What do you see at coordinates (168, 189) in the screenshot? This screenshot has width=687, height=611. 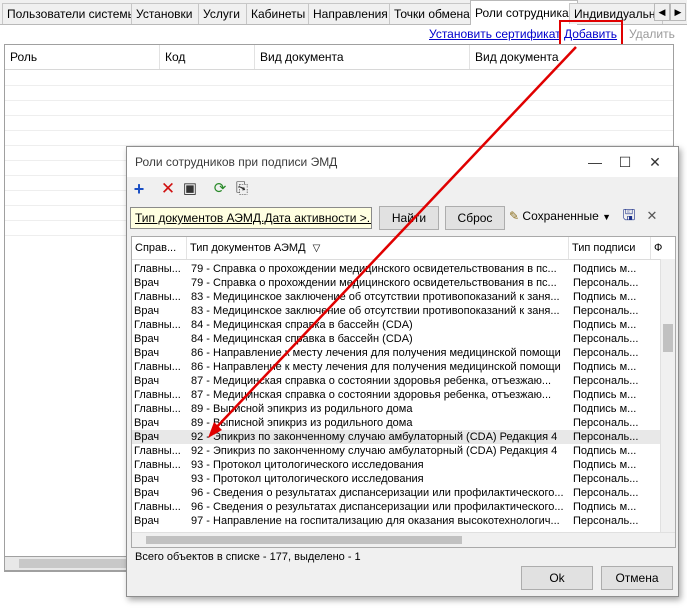 I see `delete-icon: ✕` at bounding box center [168, 189].